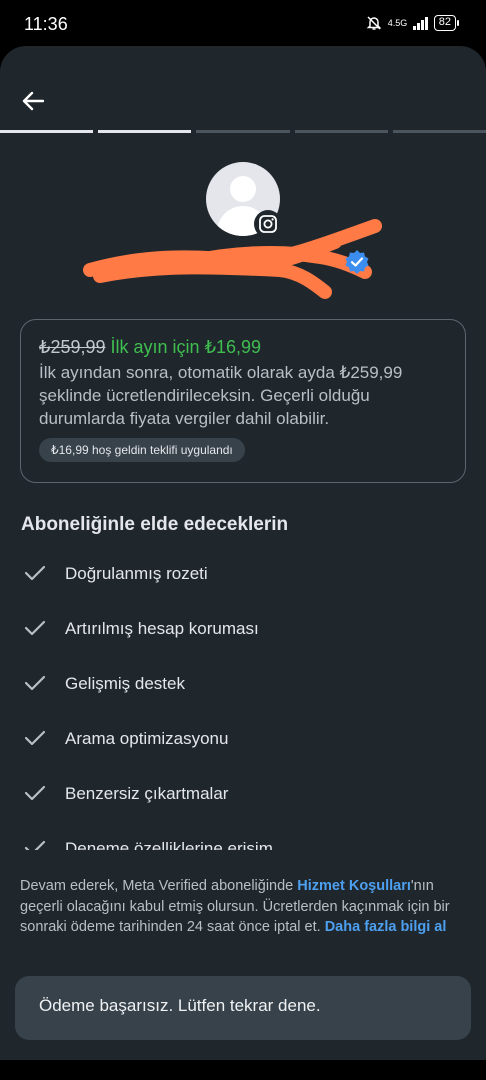 Image resolution: width=486 pixels, height=1080 pixels. I want to click on status-icons: 4.5G 82, so click(413, 23).